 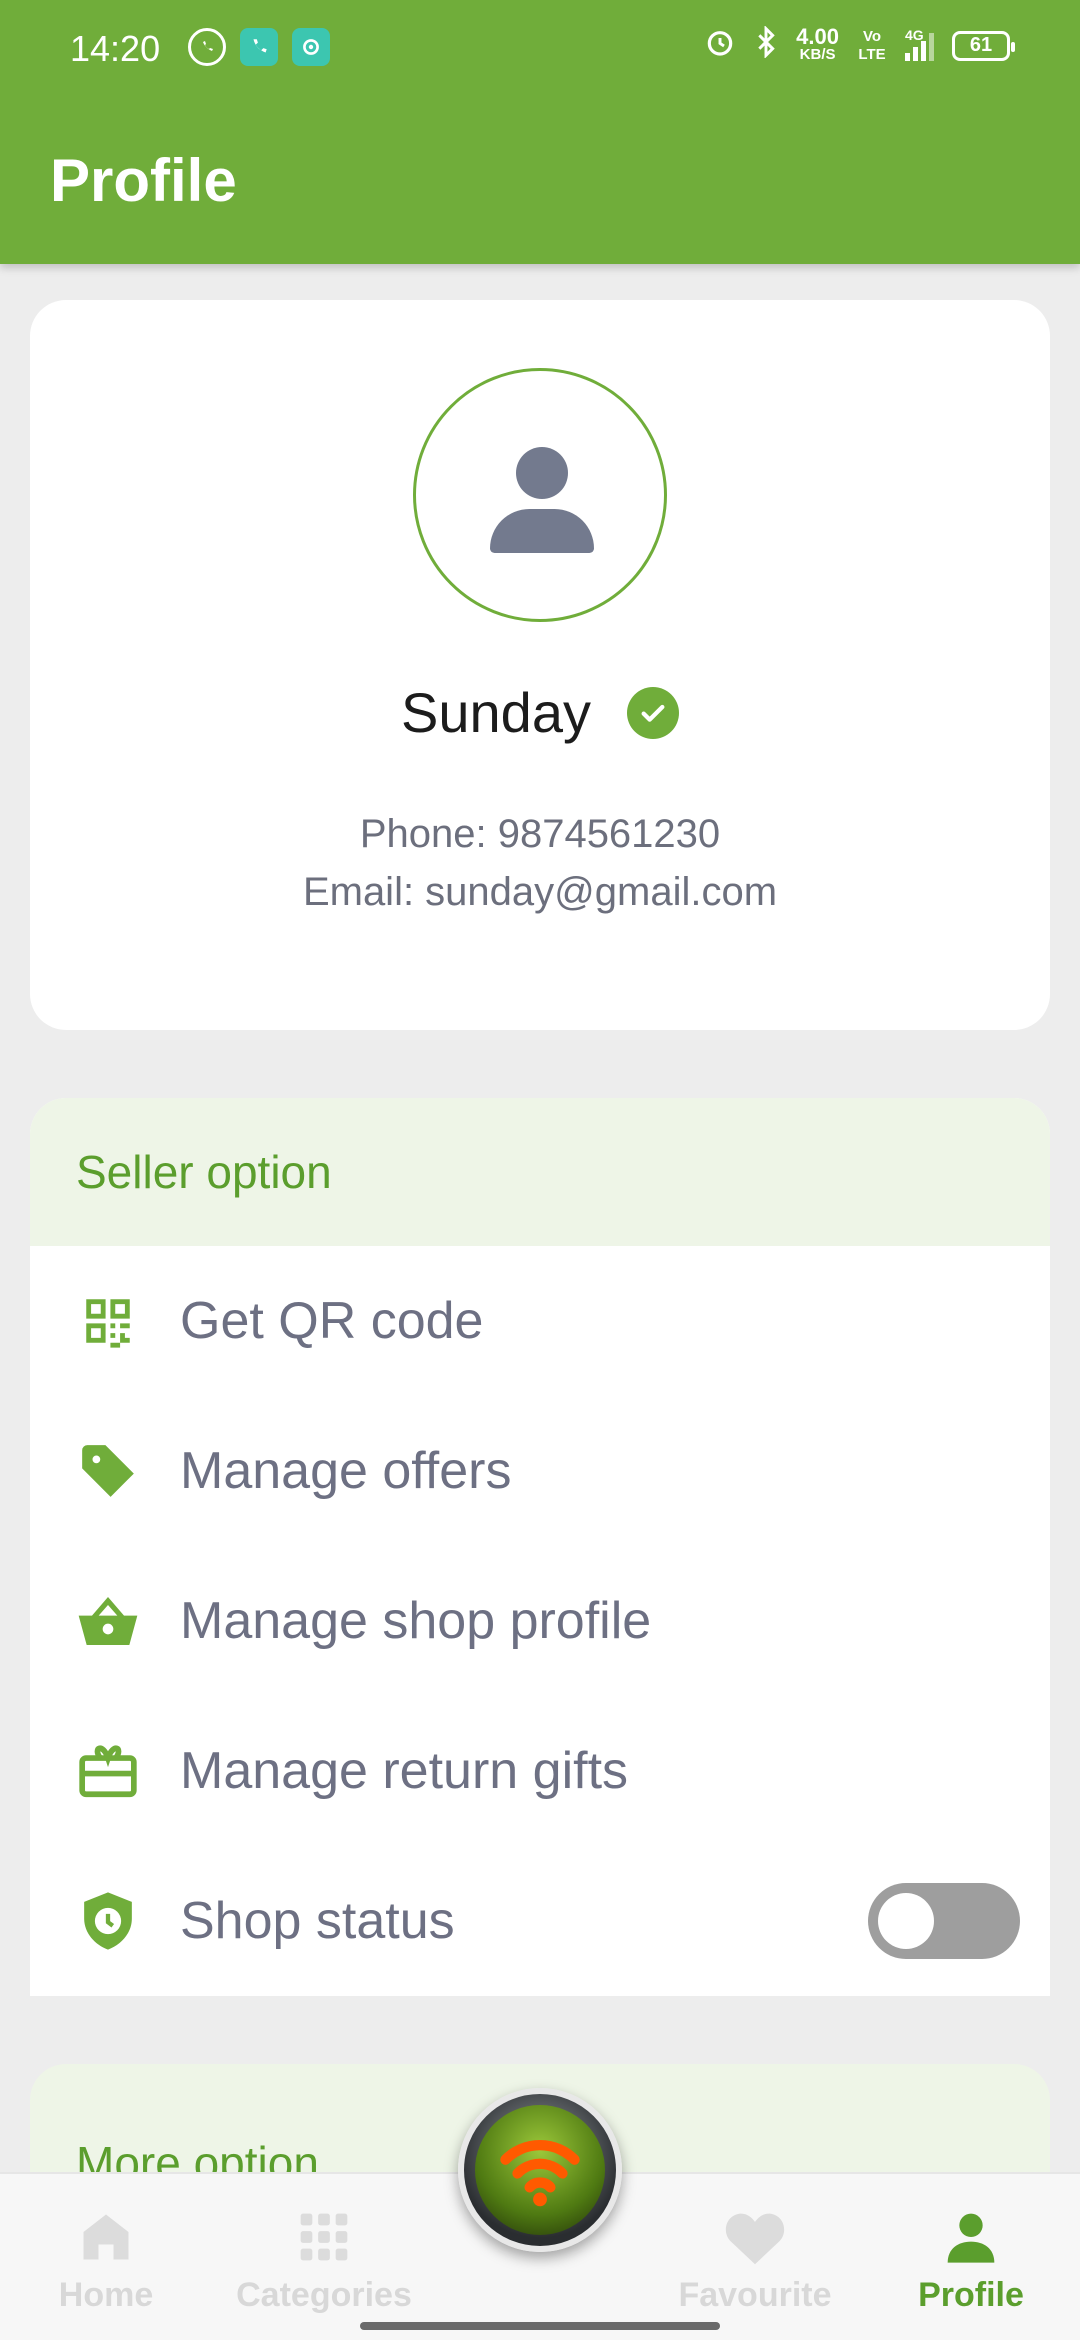 What do you see at coordinates (106, 2237) in the screenshot?
I see `home-icon` at bounding box center [106, 2237].